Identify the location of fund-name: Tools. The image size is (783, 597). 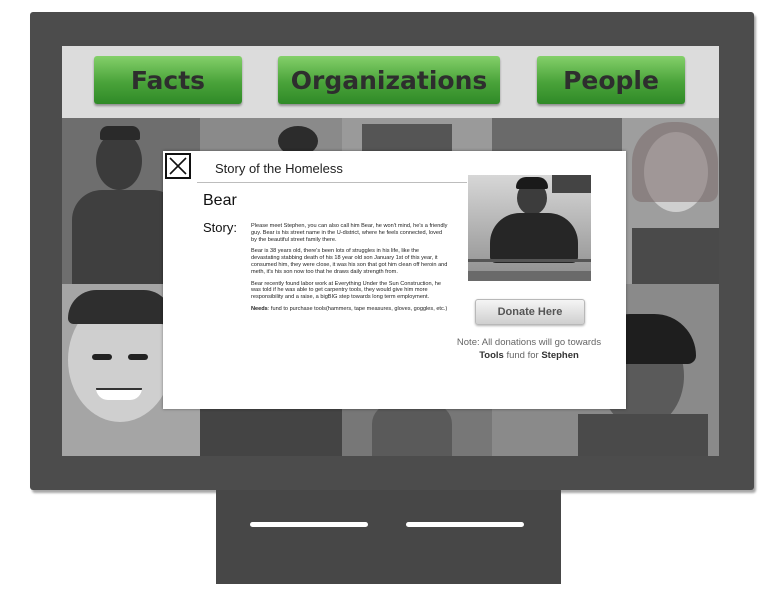
(491, 355).